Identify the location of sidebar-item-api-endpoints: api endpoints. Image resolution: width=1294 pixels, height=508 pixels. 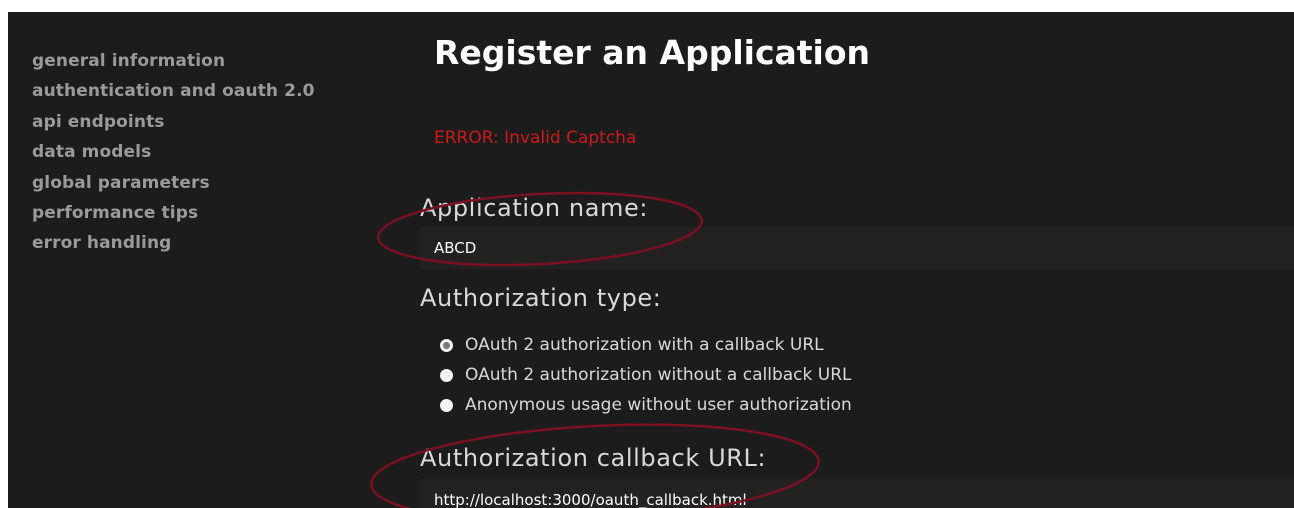
(173, 122).